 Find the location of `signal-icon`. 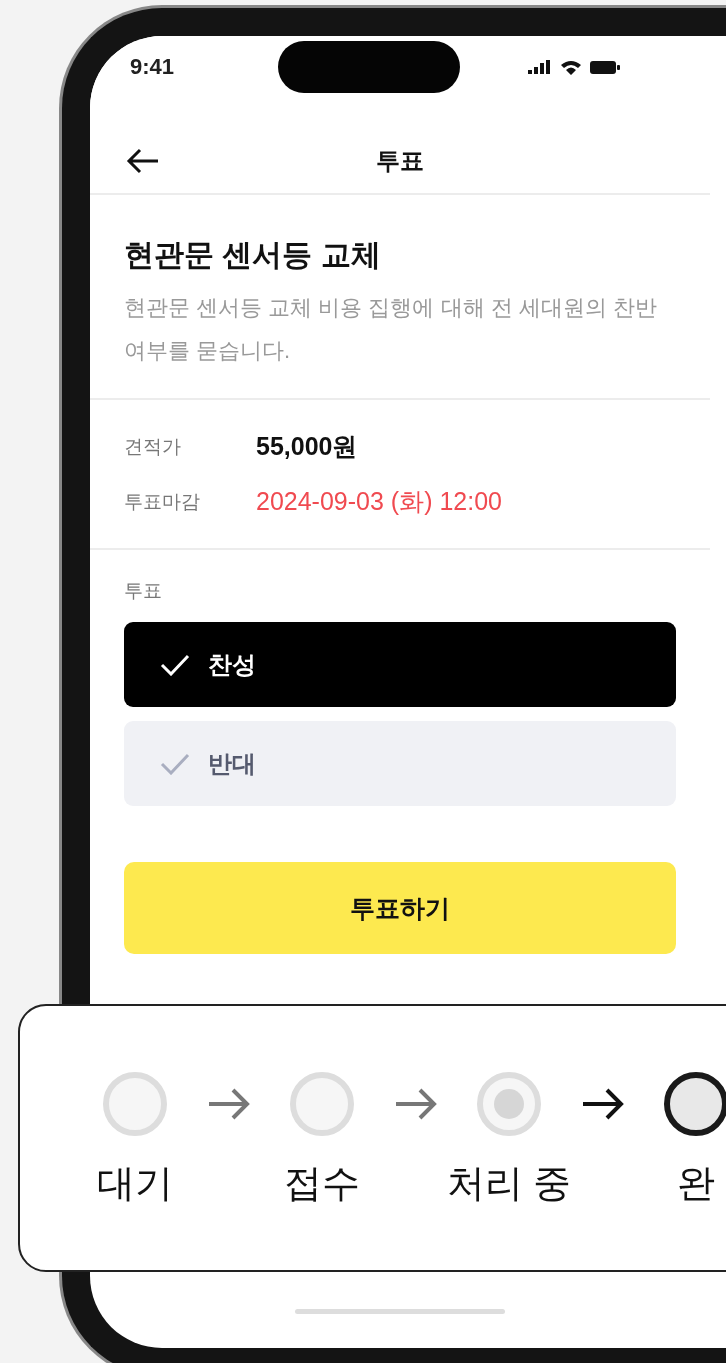

signal-icon is located at coordinates (540, 67).